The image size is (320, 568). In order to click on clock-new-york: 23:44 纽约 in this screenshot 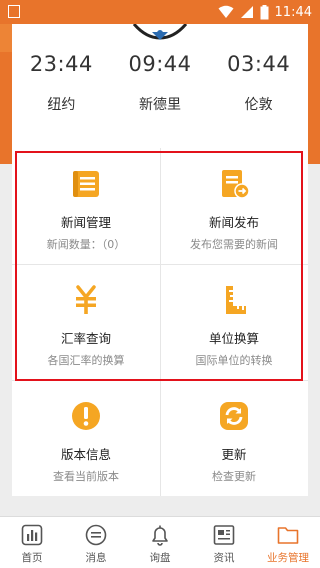, I will do `click(61, 83)`.